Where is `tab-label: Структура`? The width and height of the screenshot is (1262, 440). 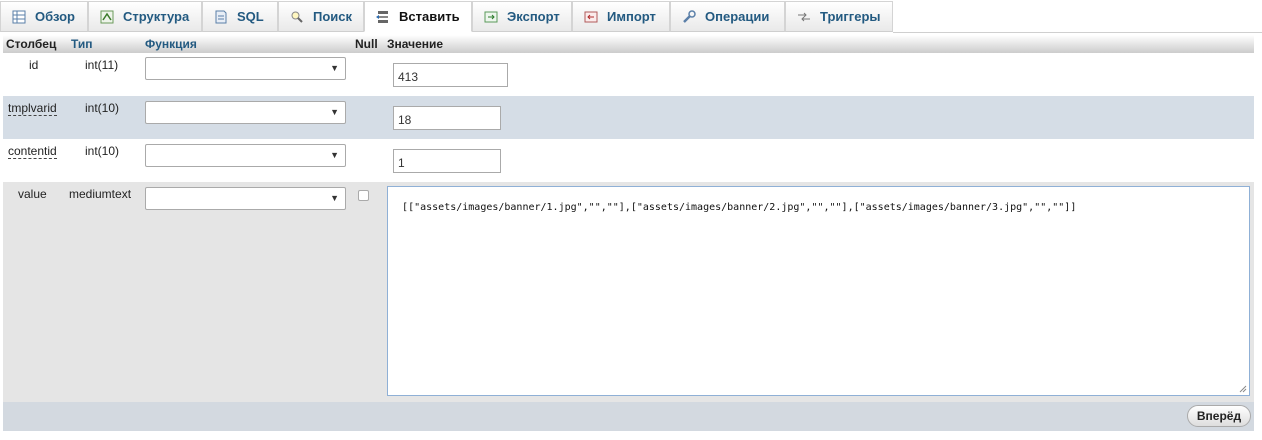 tab-label: Структура is located at coordinates (156, 16).